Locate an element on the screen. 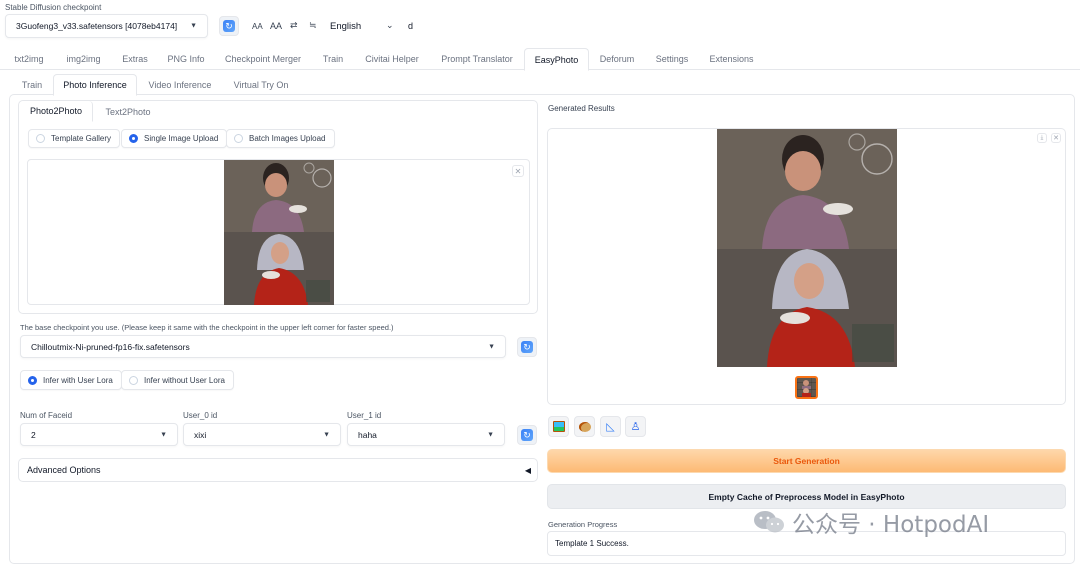  advanced-options-accordion: Advanced Options ◀ is located at coordinates (278, 470).